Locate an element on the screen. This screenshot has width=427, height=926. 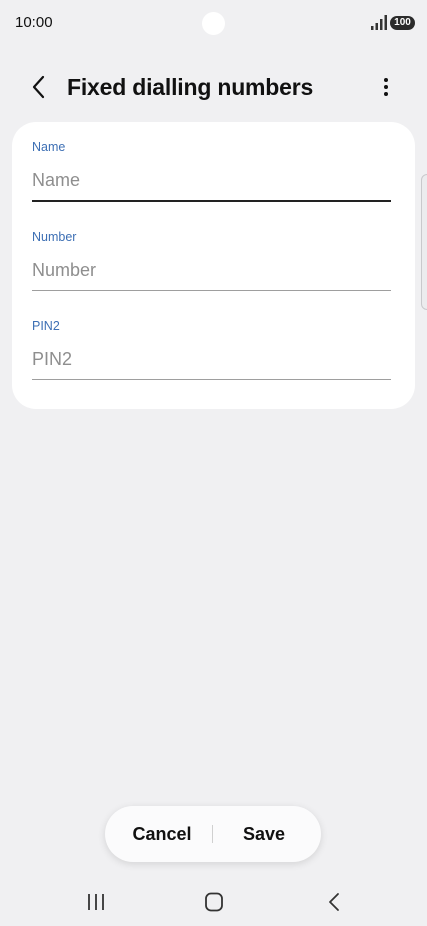
app-header: Fixed dialling numbers is located at coordinates (213, 87).